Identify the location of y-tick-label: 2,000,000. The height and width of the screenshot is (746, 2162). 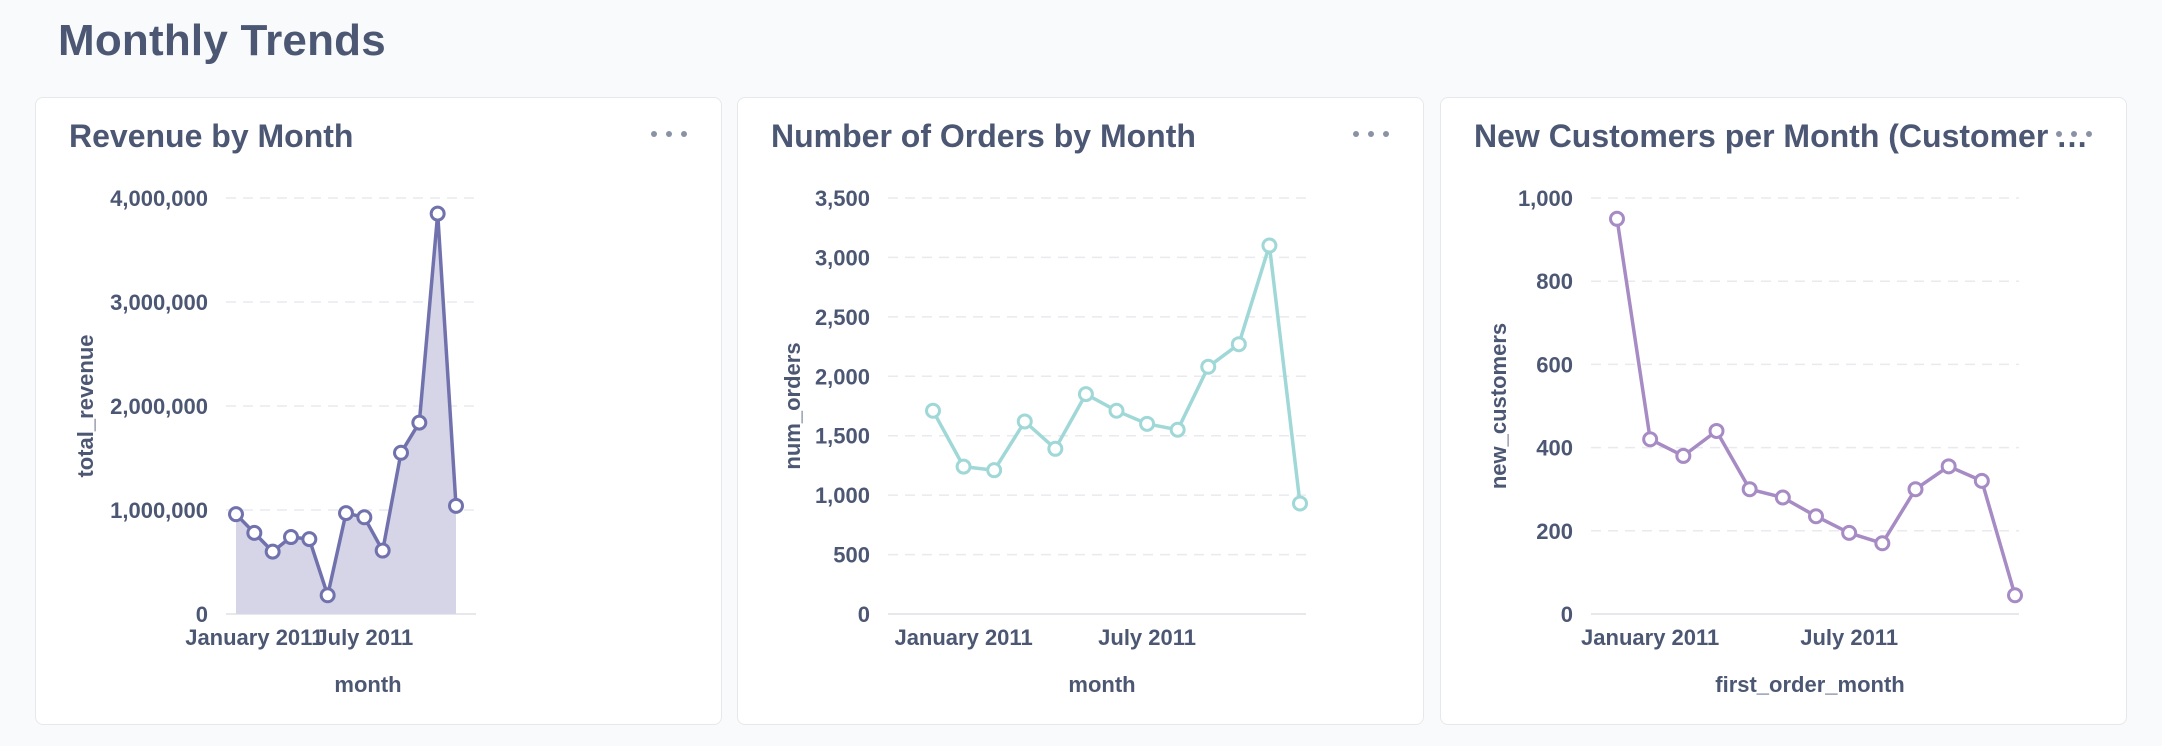
(159, 406).